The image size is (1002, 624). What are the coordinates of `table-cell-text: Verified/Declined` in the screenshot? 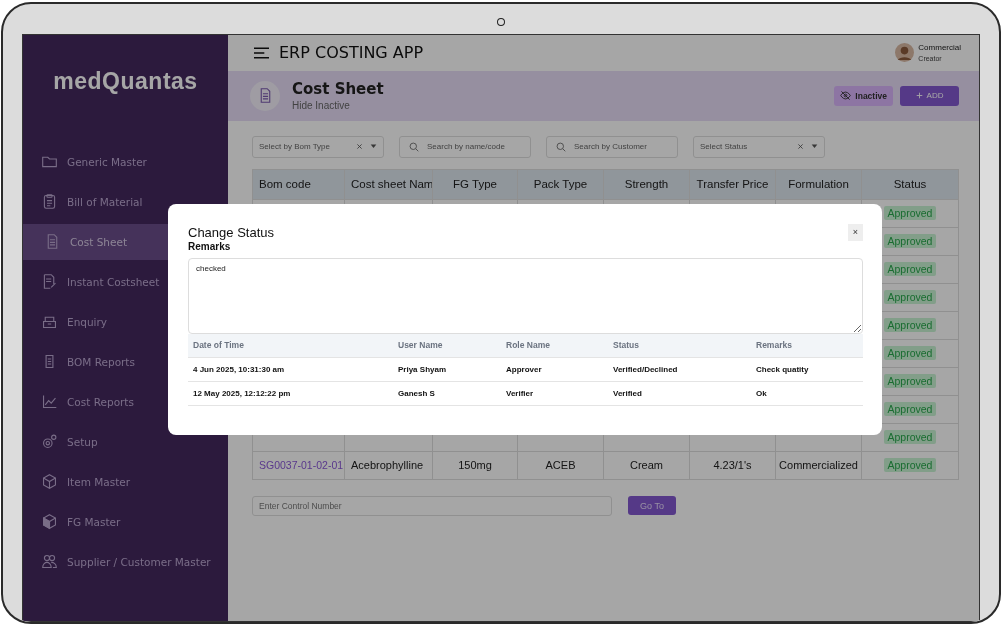 It's located at (645, 369).